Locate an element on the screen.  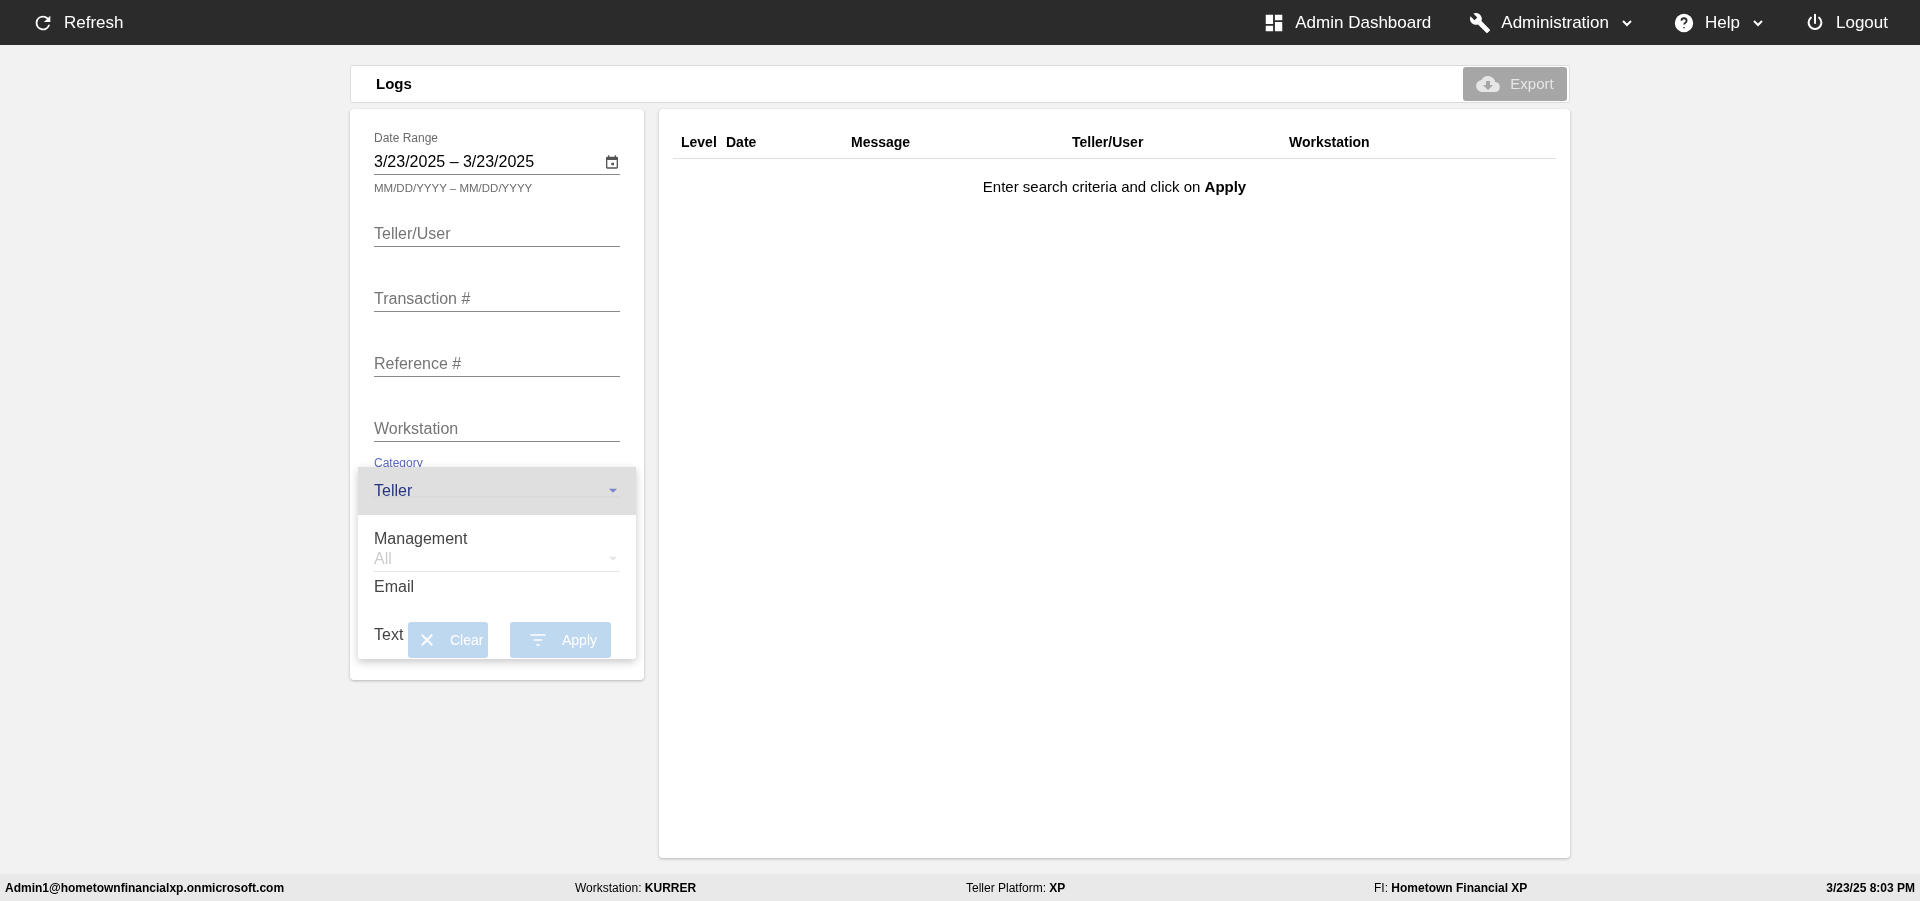
nav-button: Logout is located at coordinates (1846, 22).